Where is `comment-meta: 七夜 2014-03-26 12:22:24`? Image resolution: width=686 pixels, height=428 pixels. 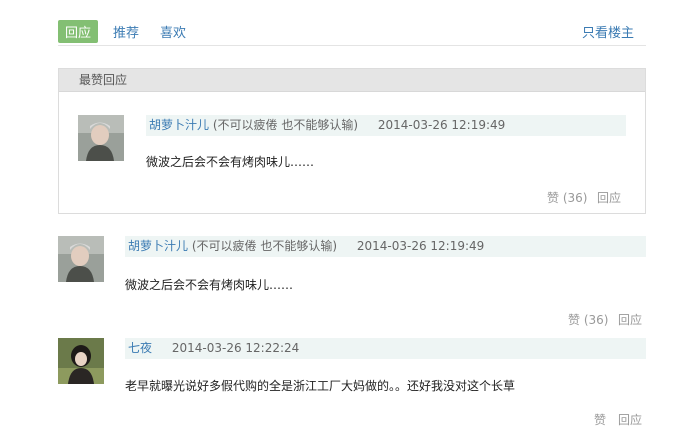 comment-meta: 七夜 2014-03-26 12:22:24 is located at coordinates (385, 348).